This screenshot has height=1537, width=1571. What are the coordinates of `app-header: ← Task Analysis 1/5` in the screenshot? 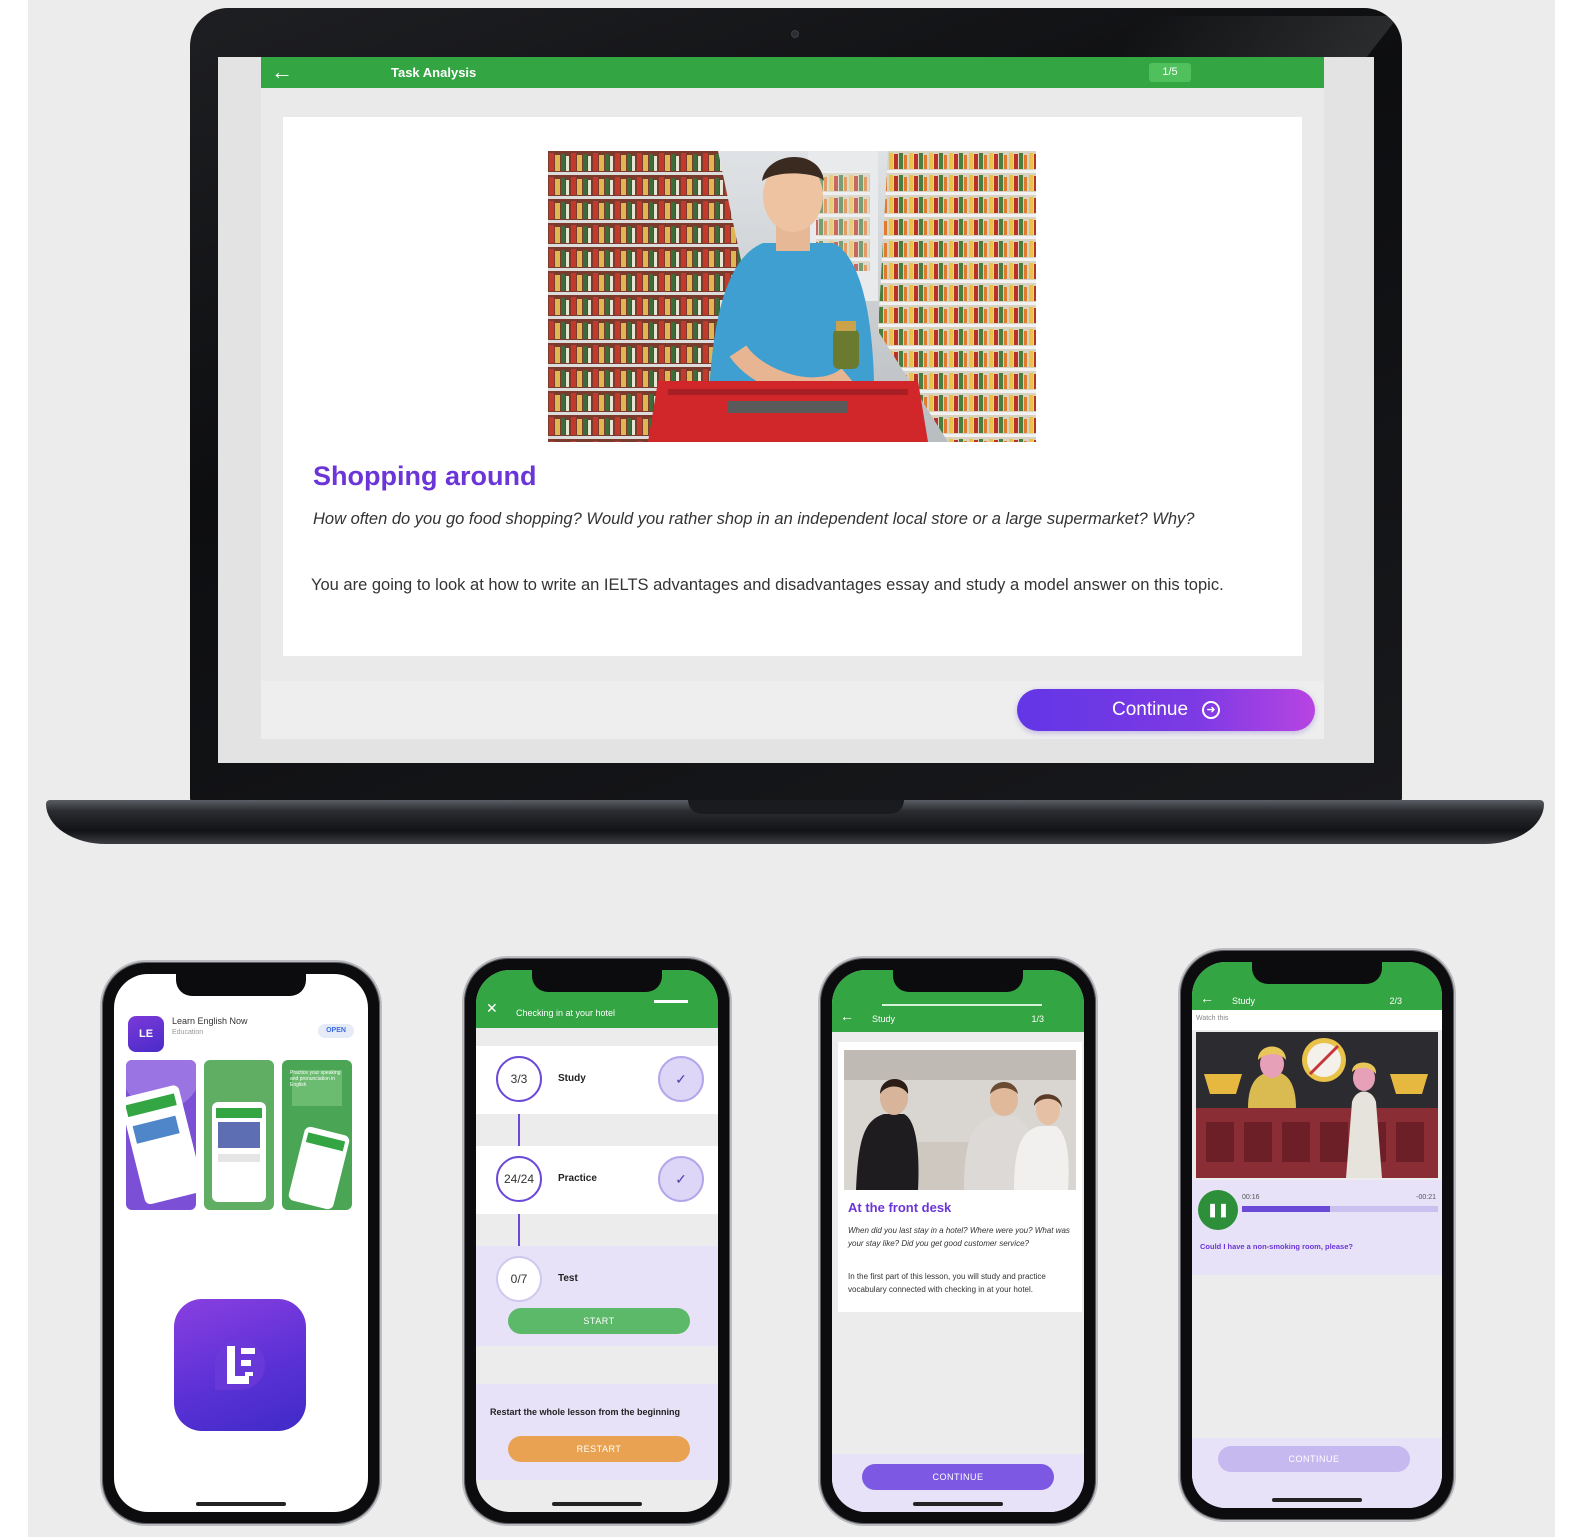 It's located at (792, 72).